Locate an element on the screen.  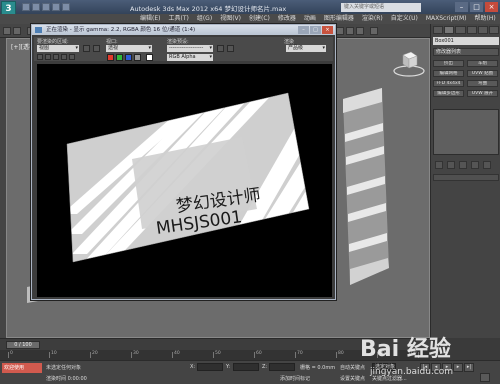
modifier-list-dropdown: 修改器列表 is located at coordinates (466, 52).